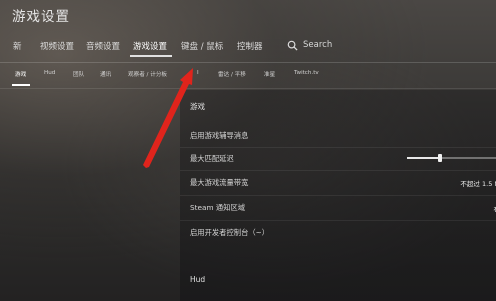  I want to click on slider-fill, so click(423, 158).